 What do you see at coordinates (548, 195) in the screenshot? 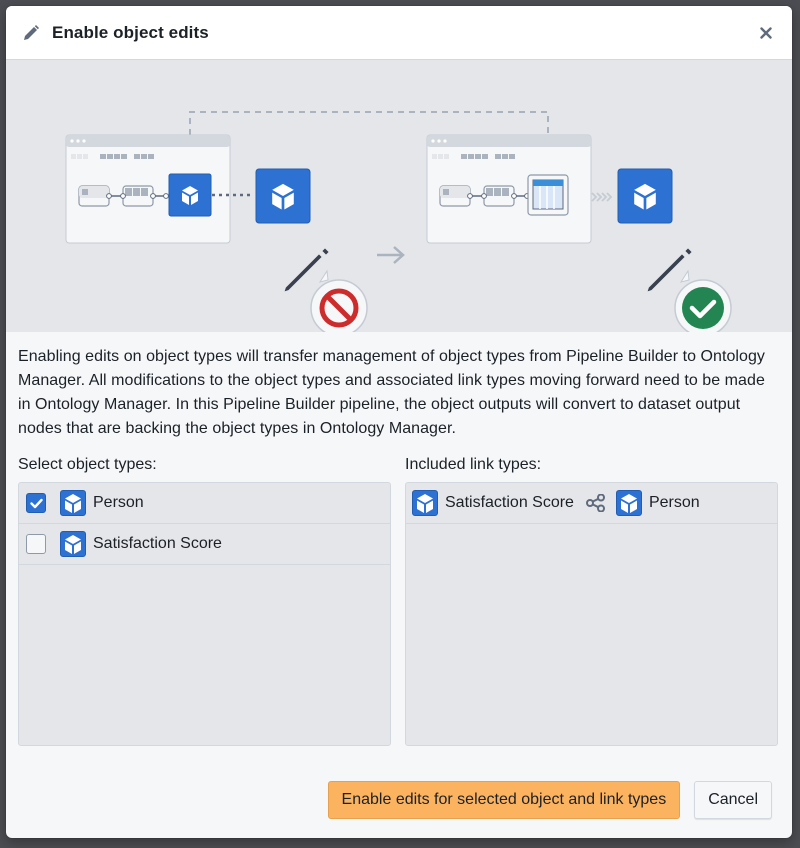
I see `dataset-node` at bounding box center [548, 195].